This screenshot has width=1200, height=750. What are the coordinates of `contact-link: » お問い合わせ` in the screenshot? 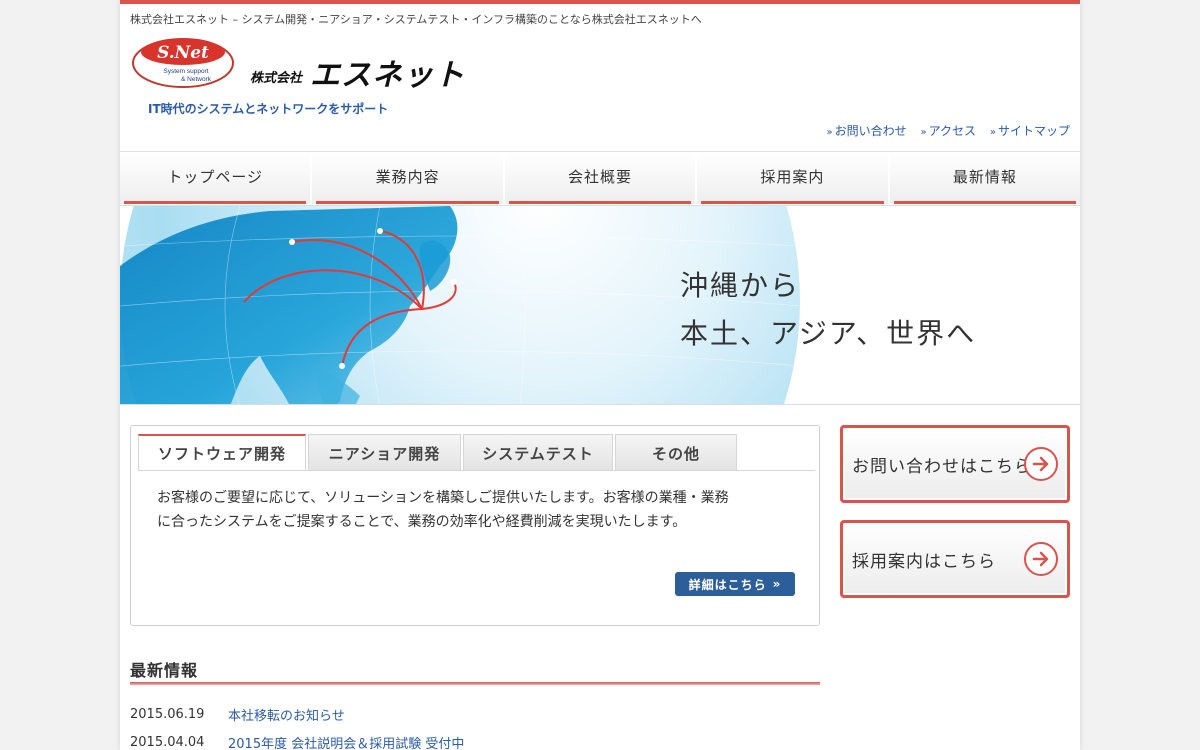 It's located at (867, 131).